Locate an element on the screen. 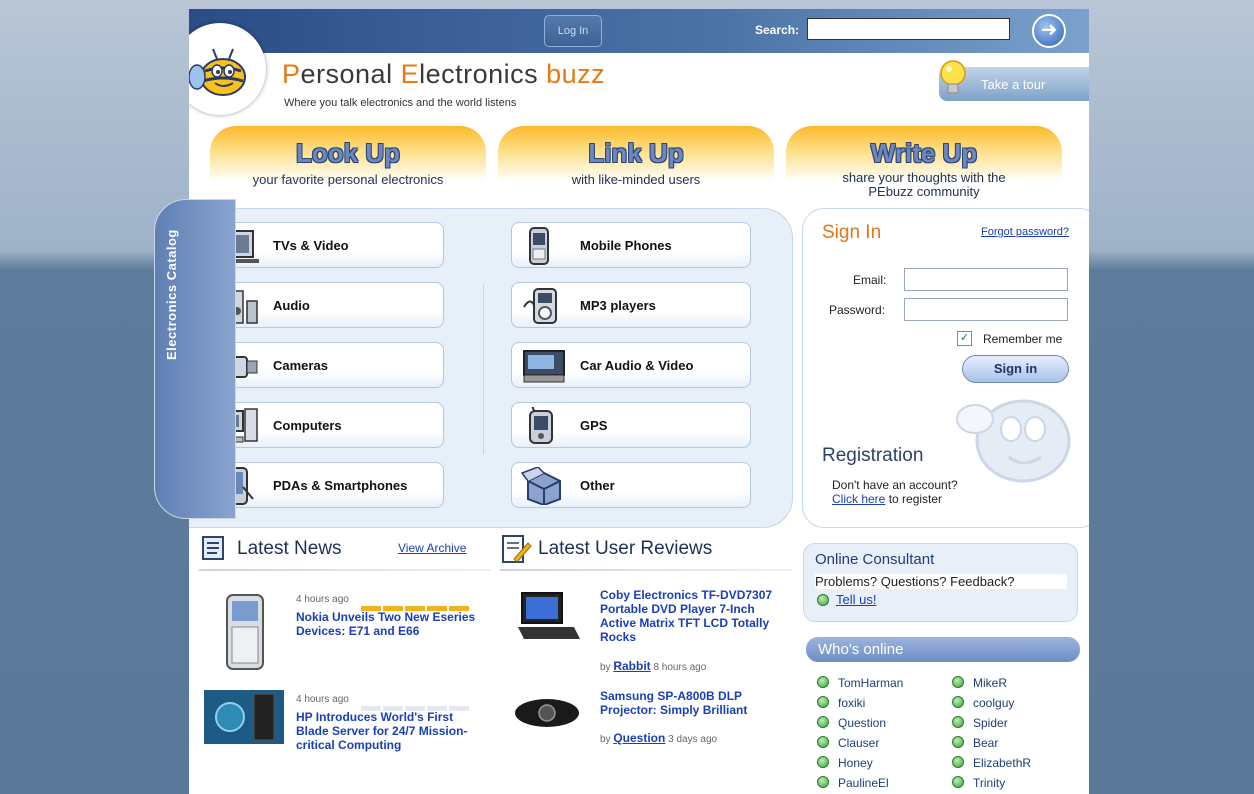 This screenshot has width=1254, height=794. review-byline: by Rabbit 8 hours ago is located at coordinates (653, 666).